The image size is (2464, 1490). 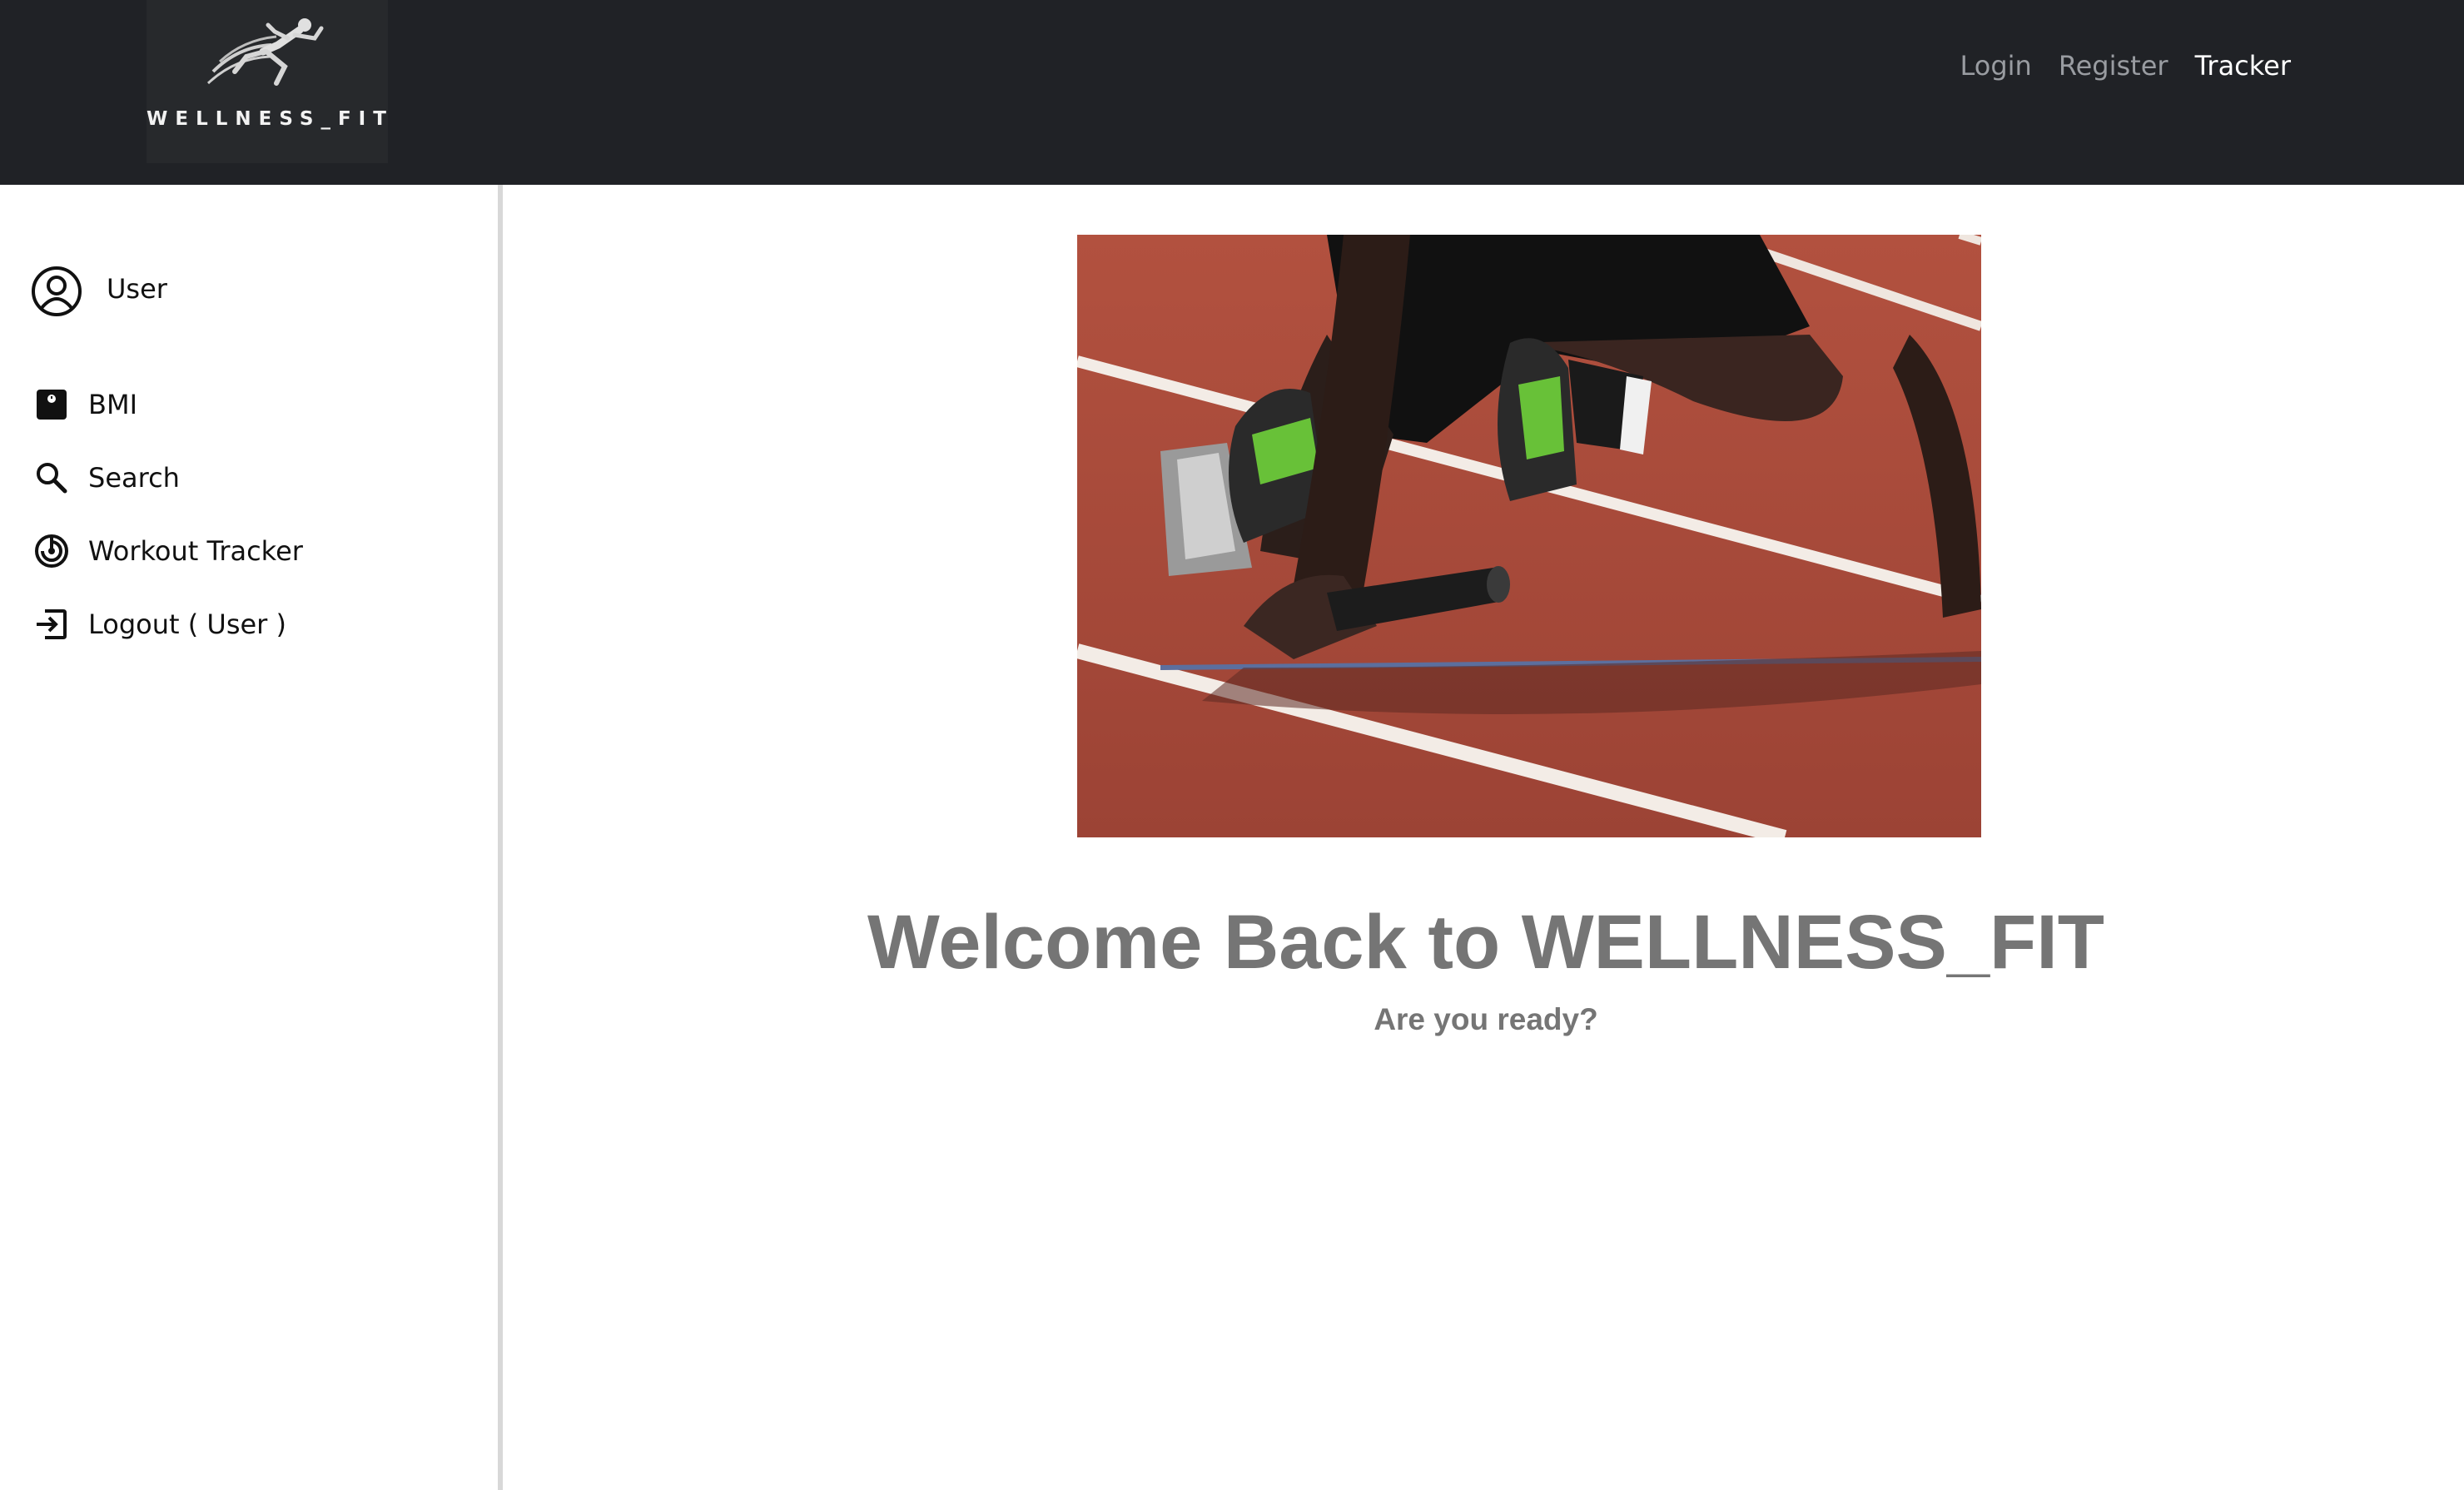 I want to click on nav-link-tracker: Tracker, so click(x=2243, y=66).